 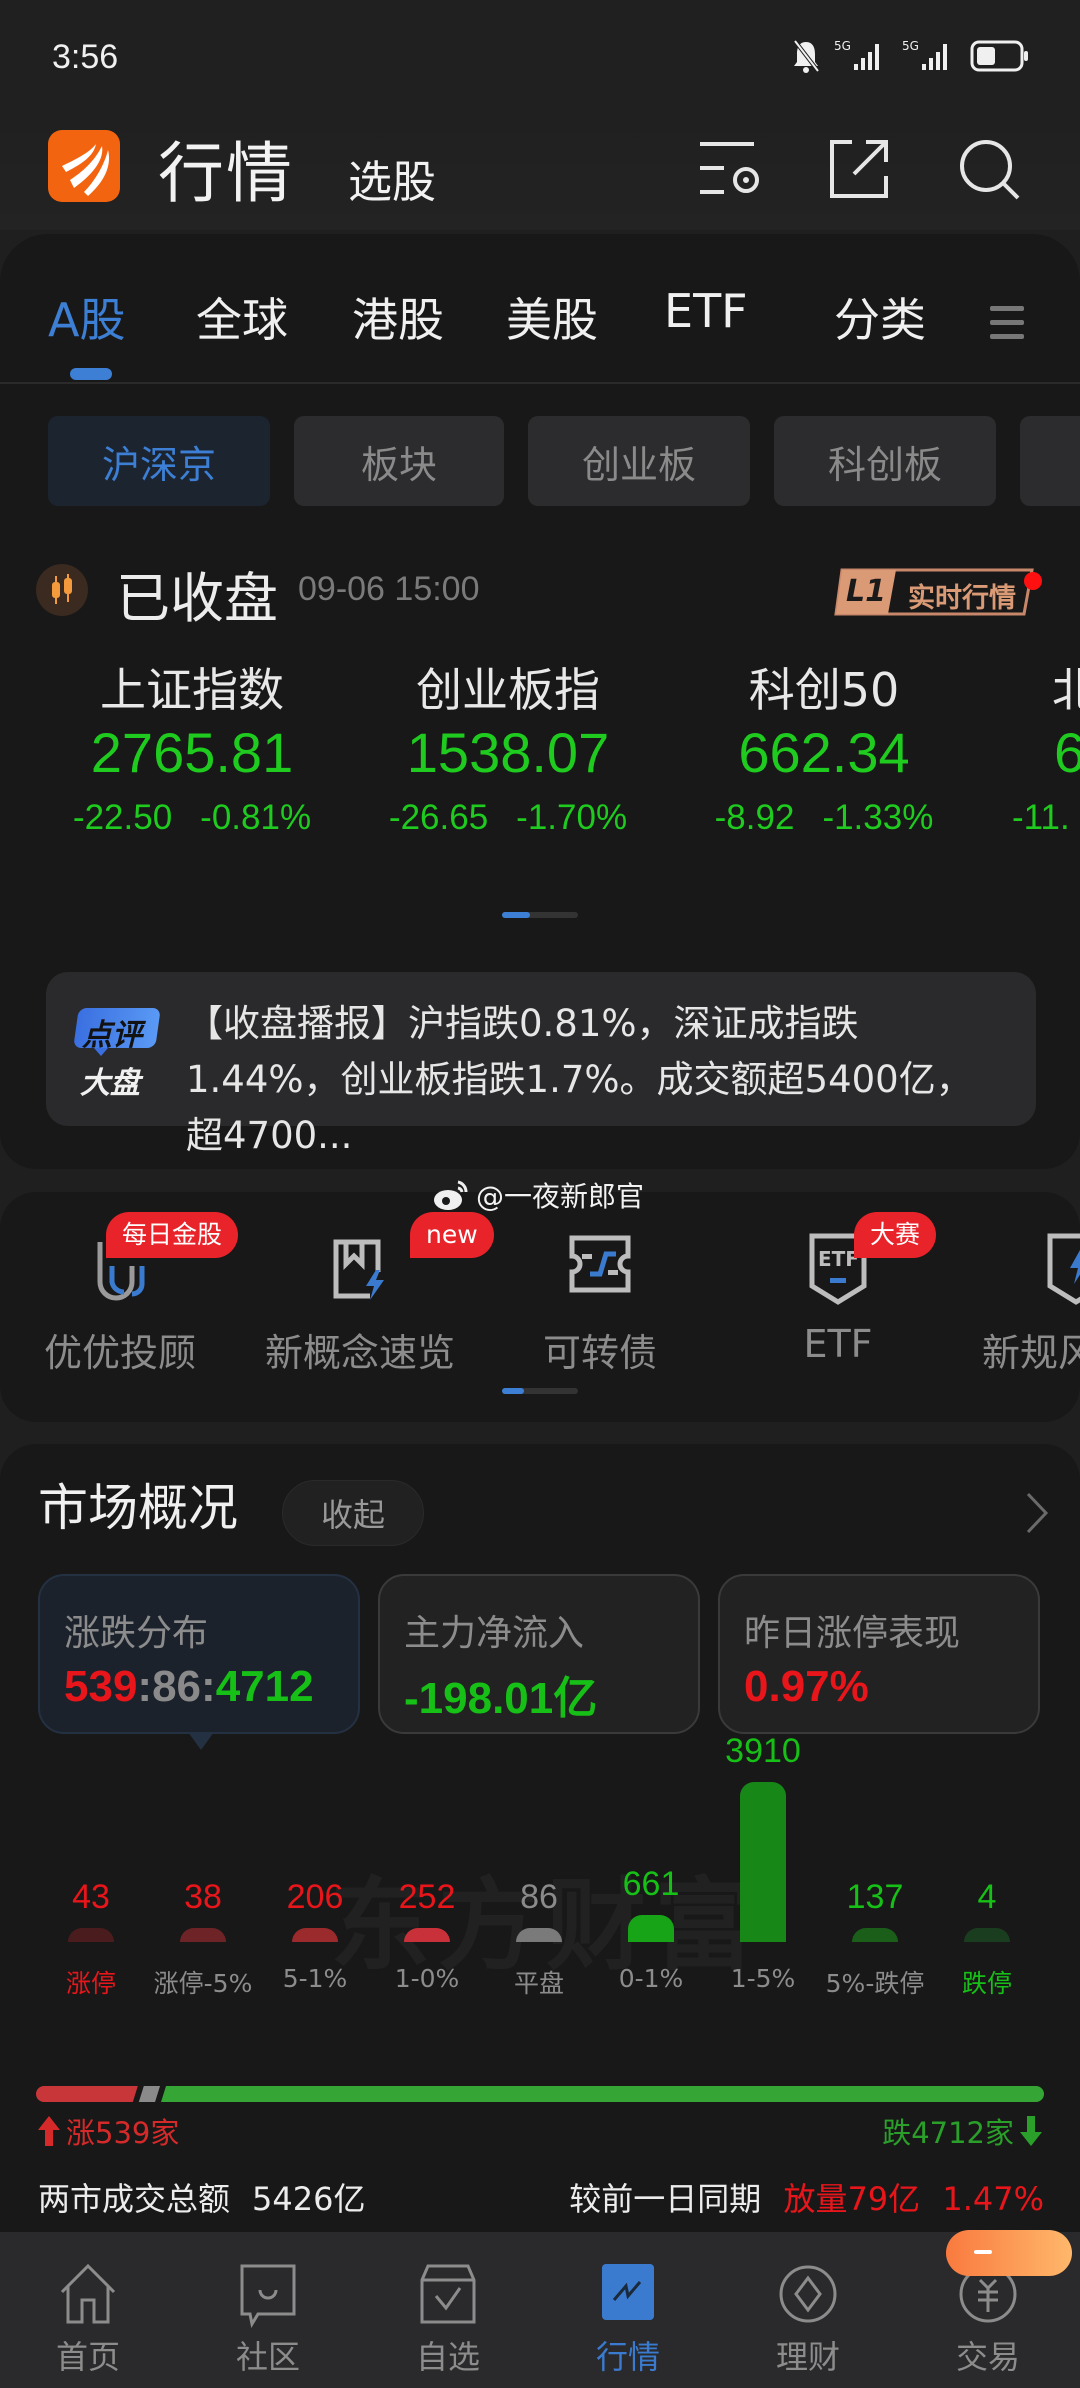 What do you see at coordinates (203, 1897) in the screenshot?
I see `bar-value-label: 38` at bounding box center [203, 1897].